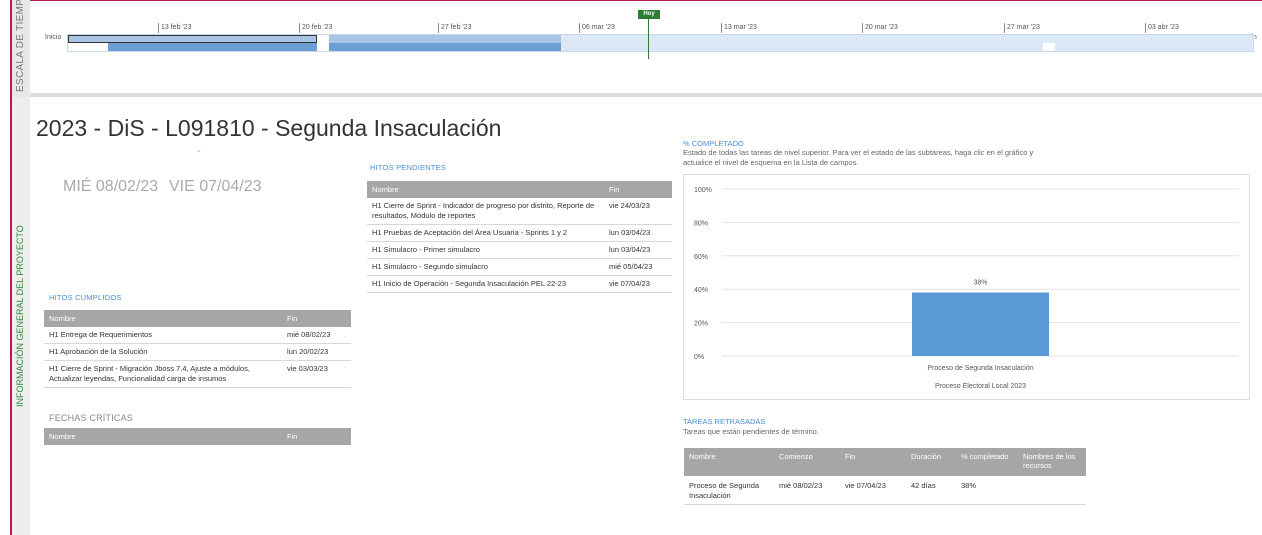  I want to click on milestone-end: mié 08/02/23, so click(316, 335).